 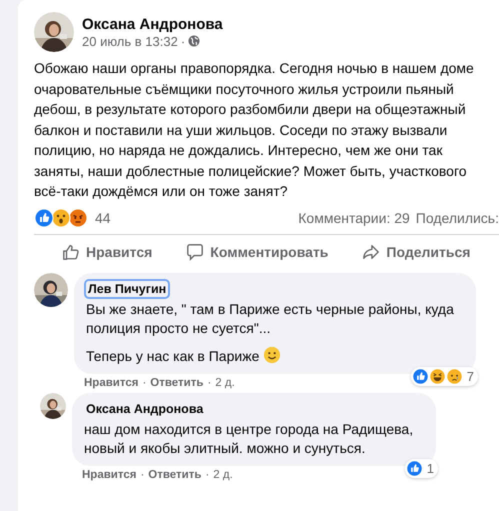 I want to click on globe-icon, so click(x=194, y=41).